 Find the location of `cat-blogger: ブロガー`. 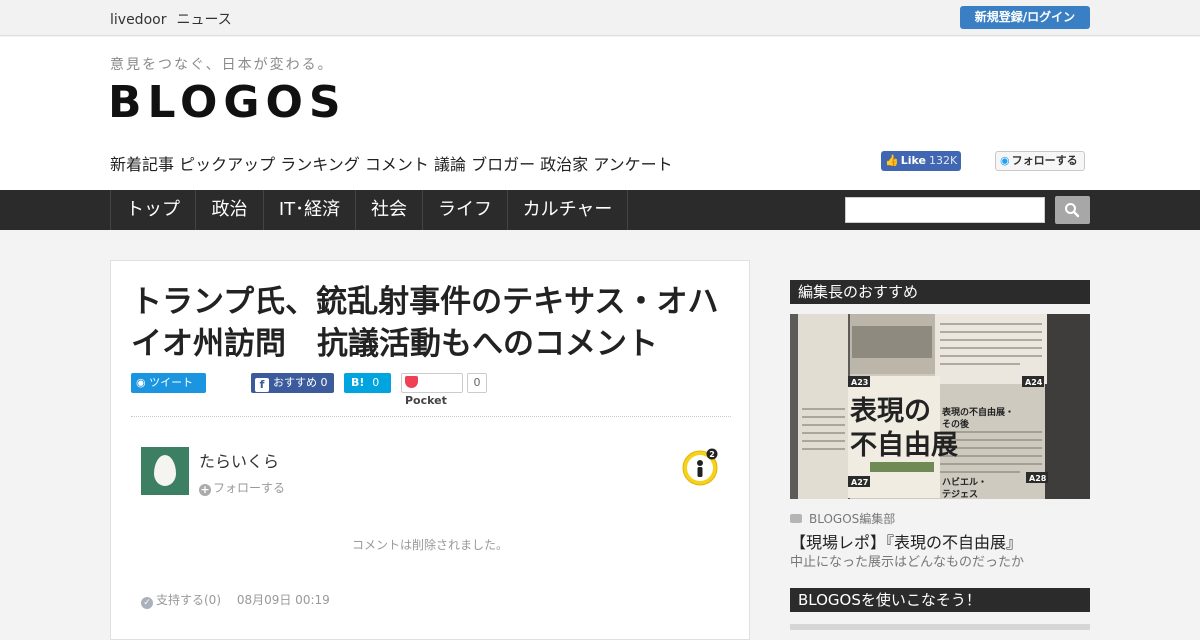

cat-blogger: ブロガー is located at coordinates (503, 164).